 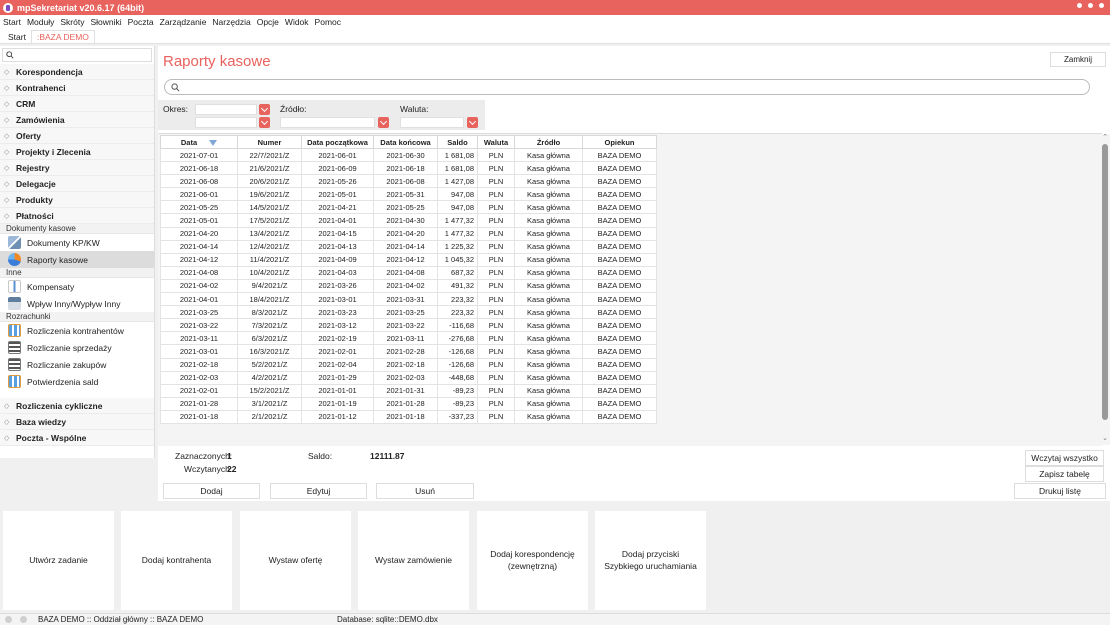 I want to click on edit-button: Edytuj, so click(x=318, y=491).